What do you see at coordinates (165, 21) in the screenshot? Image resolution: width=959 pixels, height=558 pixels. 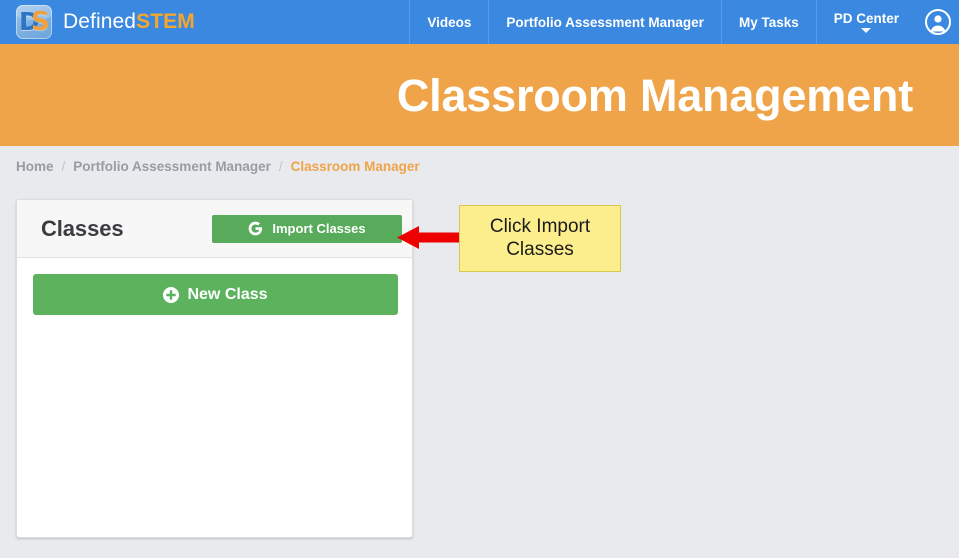 I see `brand-name-stem: STEM` at bounding box center [165, 21].